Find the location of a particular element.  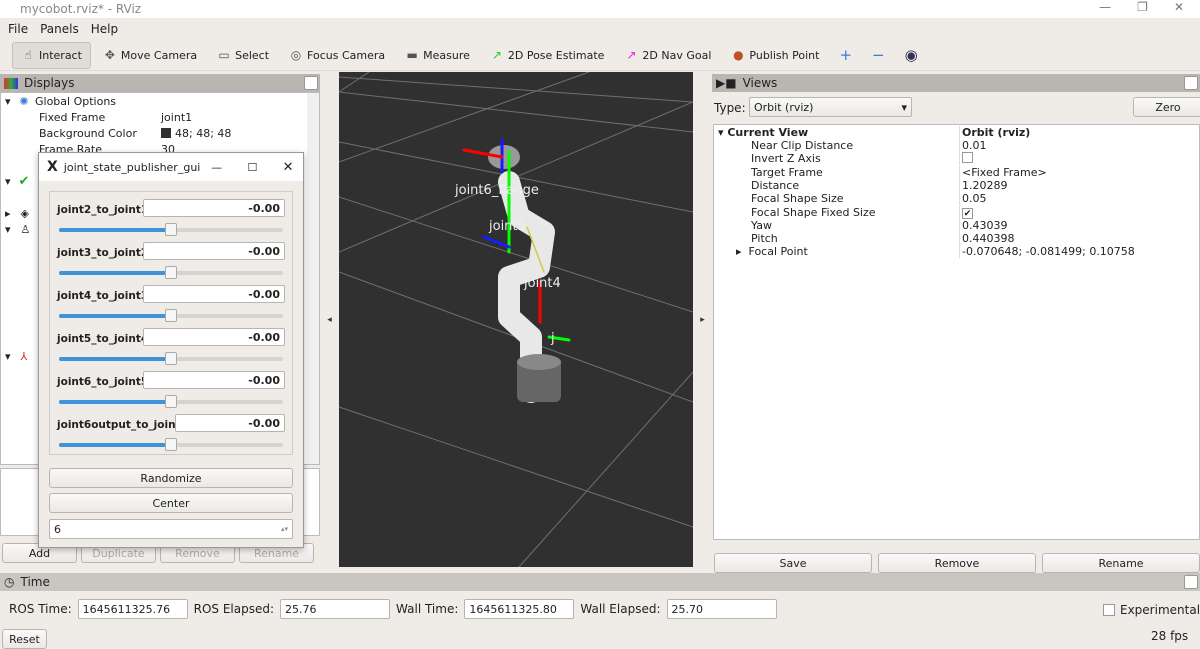

view-prop-value: <Fixed Frame> is located at coordinates (1004, 172).